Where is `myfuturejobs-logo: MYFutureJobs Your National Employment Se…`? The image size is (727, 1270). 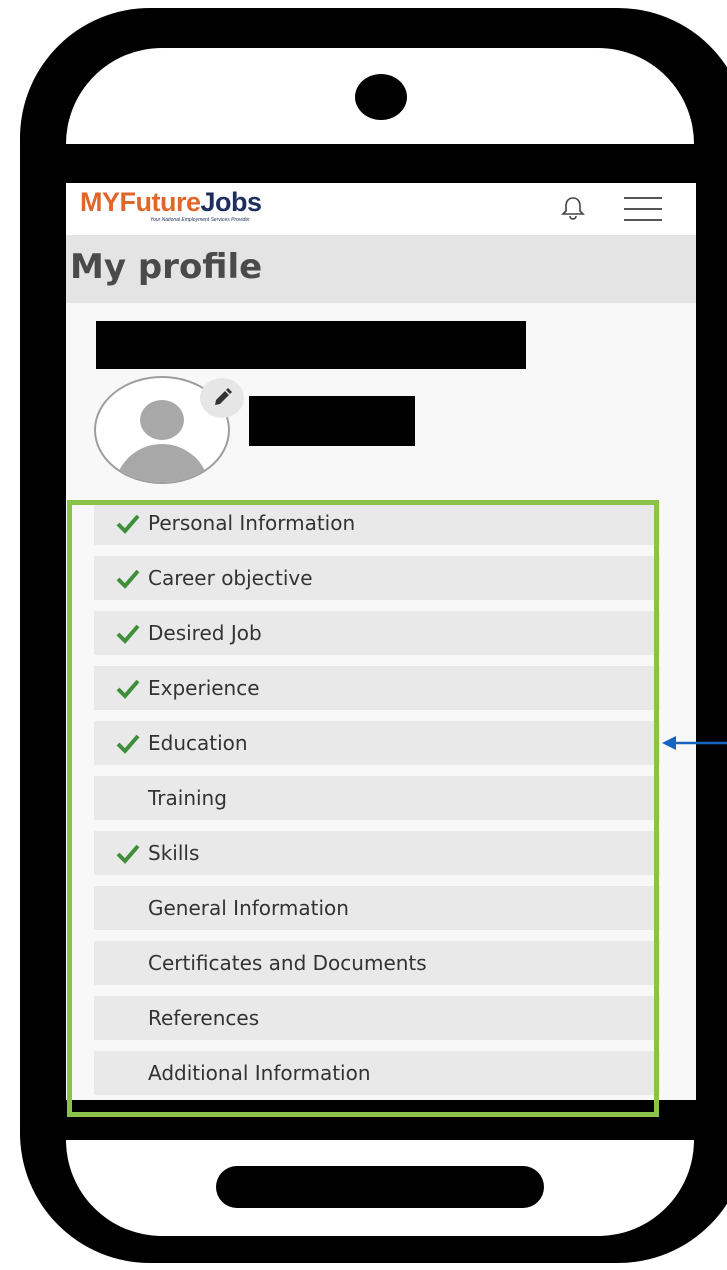
myfuturejobs-logo: MYFutureJobs Your National Employment Se… is located at coordinates (171, 205).